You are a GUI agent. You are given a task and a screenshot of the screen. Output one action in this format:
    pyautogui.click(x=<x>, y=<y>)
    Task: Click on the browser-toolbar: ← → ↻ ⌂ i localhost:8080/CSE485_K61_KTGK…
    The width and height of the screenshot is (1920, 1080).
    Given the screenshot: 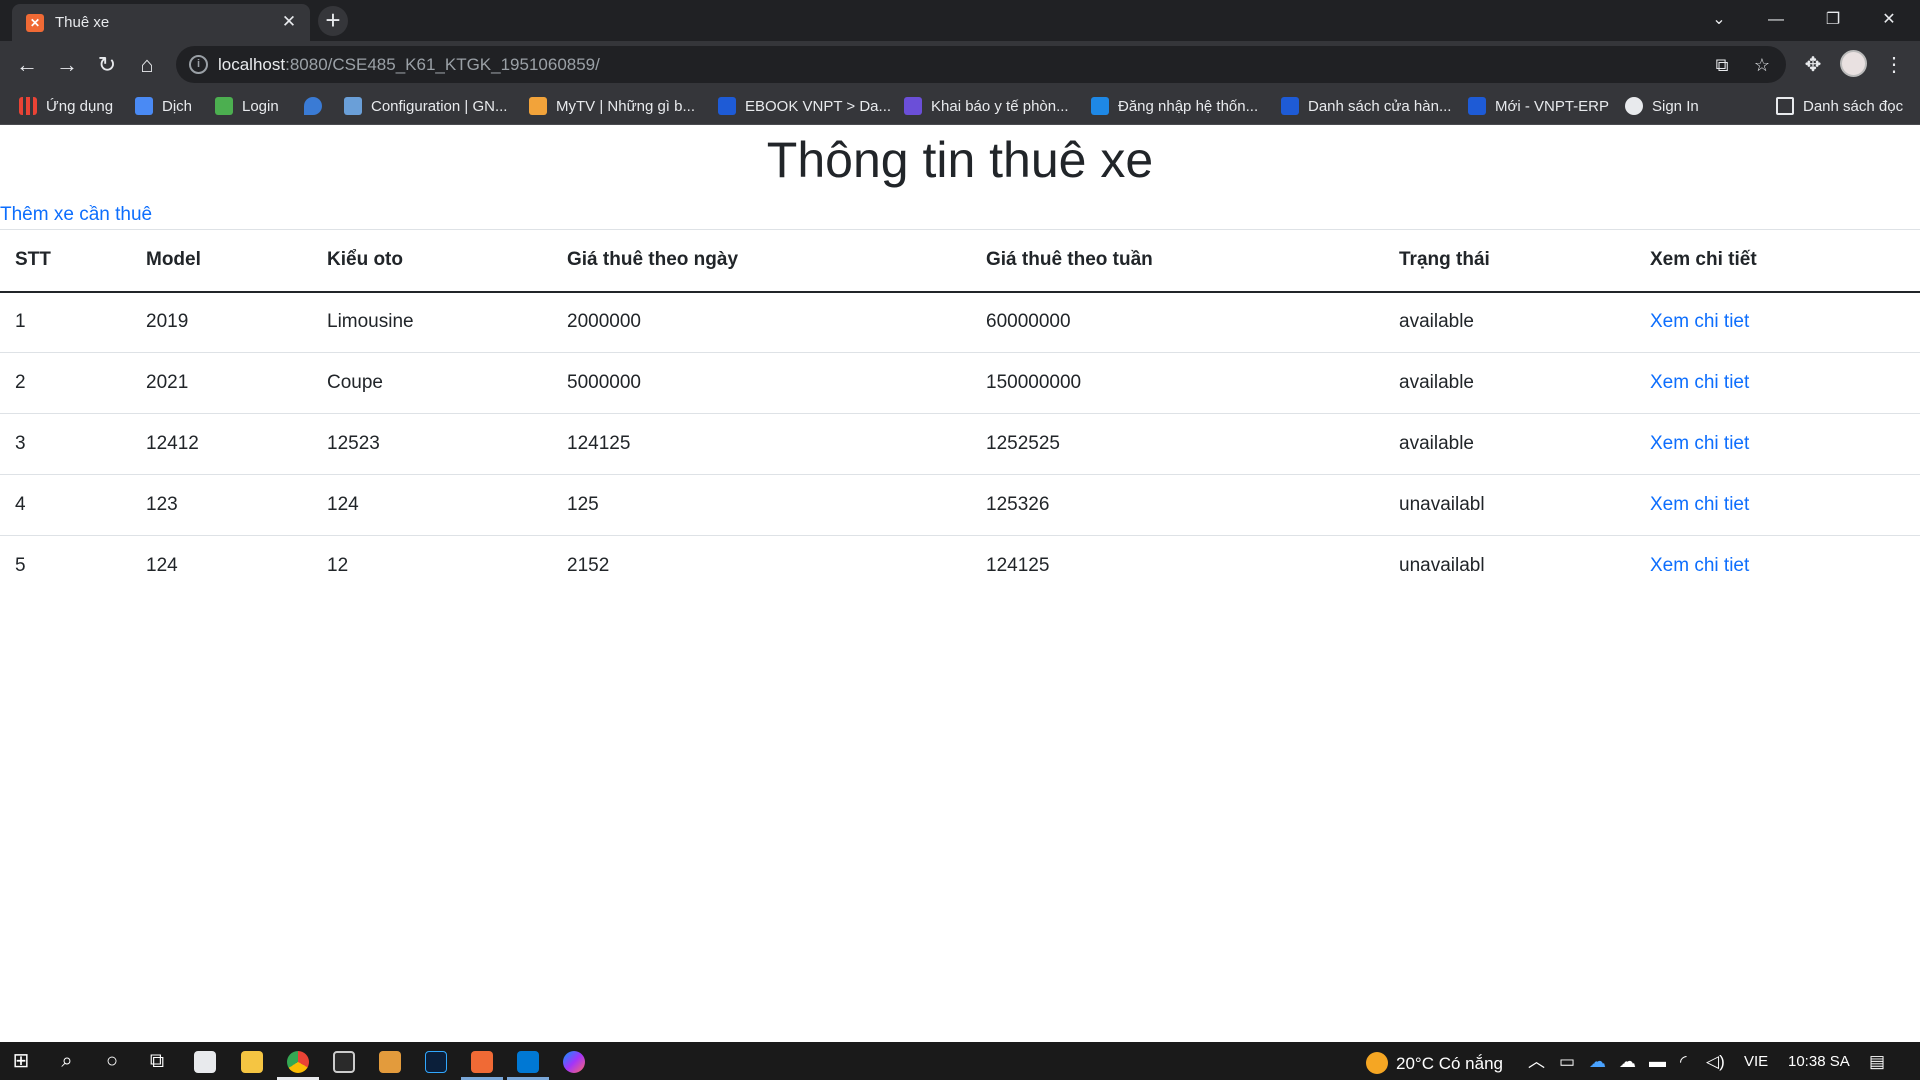 What is the action you would take?
    pyautogui.click(x=960, y=65)
    